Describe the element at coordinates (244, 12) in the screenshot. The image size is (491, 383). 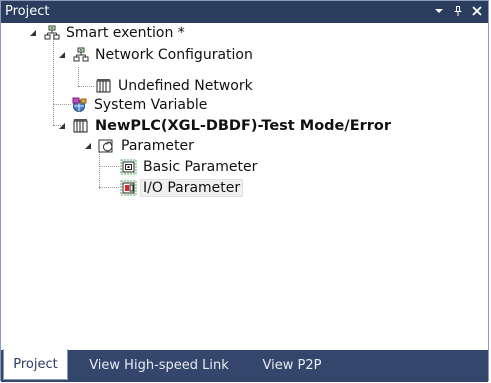
I see `panel-titlebar: Project` at that location.